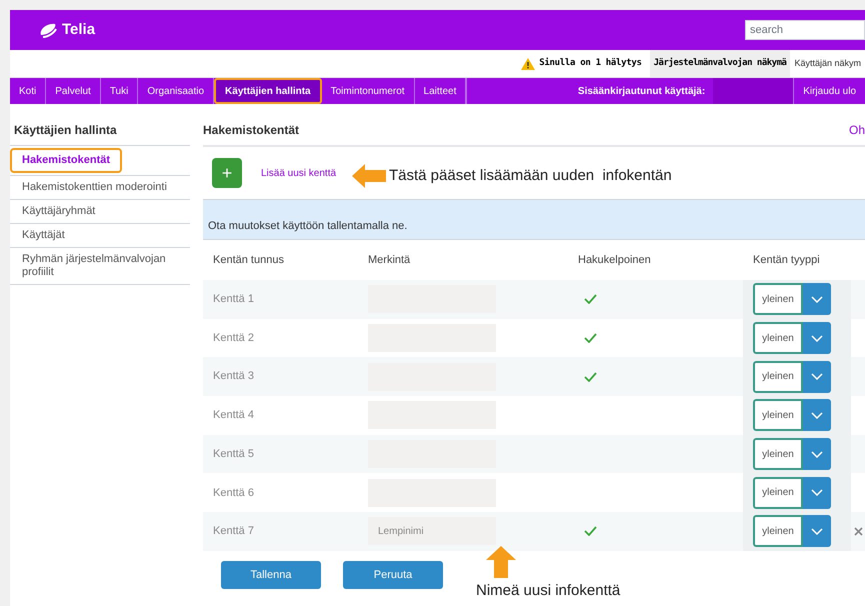  What do you see at coordinates (248, 260) in the screenshot?
I see `column-header: Kentän tunnus` at bounding box center [248, 260].